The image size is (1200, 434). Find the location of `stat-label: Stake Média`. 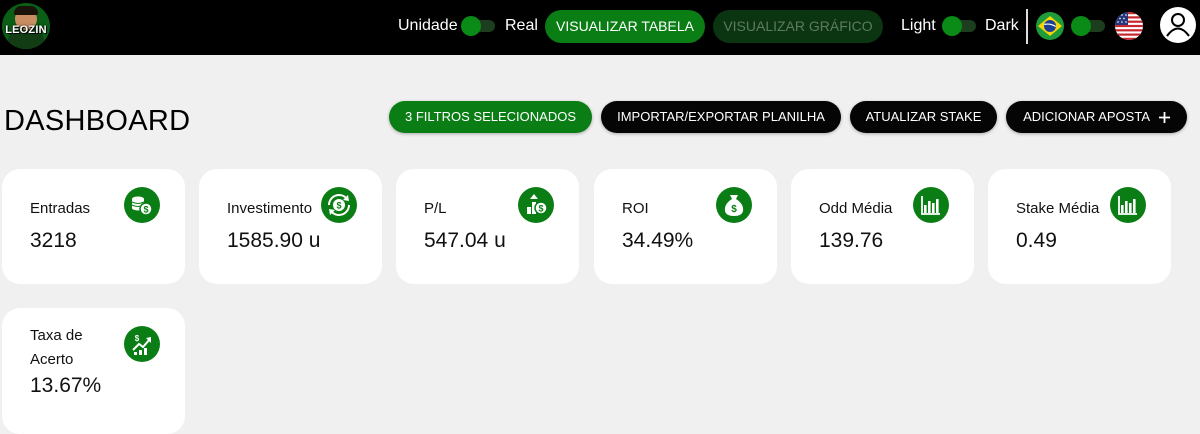

stat-label: Stake Média is located at coordinates (1058, 208).